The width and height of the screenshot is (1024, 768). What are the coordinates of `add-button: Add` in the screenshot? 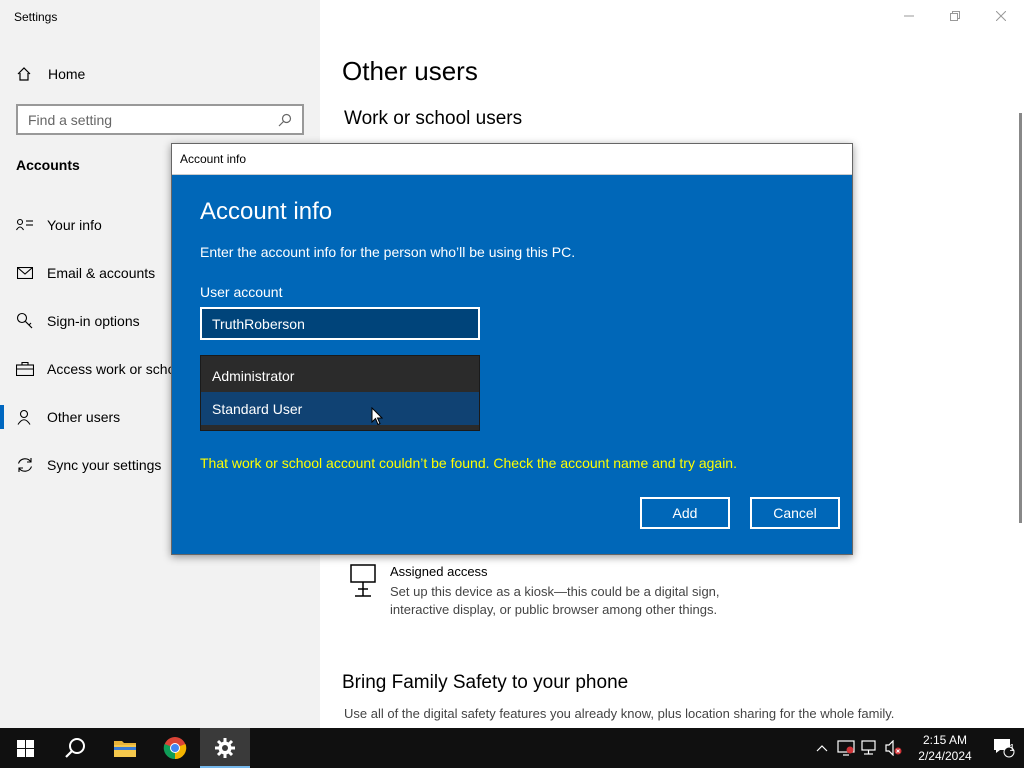 It's located at (685, 513).